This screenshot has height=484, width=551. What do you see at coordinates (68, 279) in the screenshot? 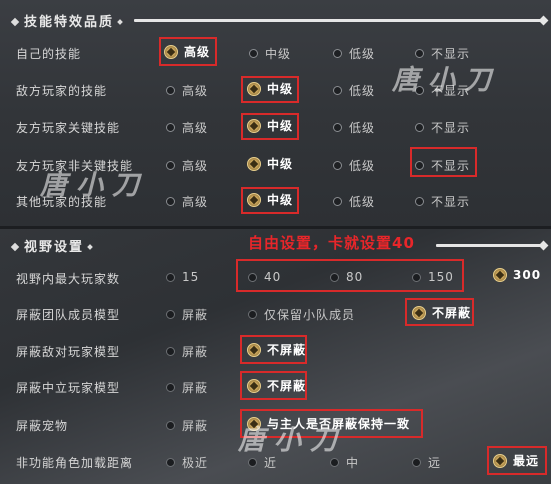
I see `row-label-max-players: 视野内最大玩家数` at bounding box center [68, 279].